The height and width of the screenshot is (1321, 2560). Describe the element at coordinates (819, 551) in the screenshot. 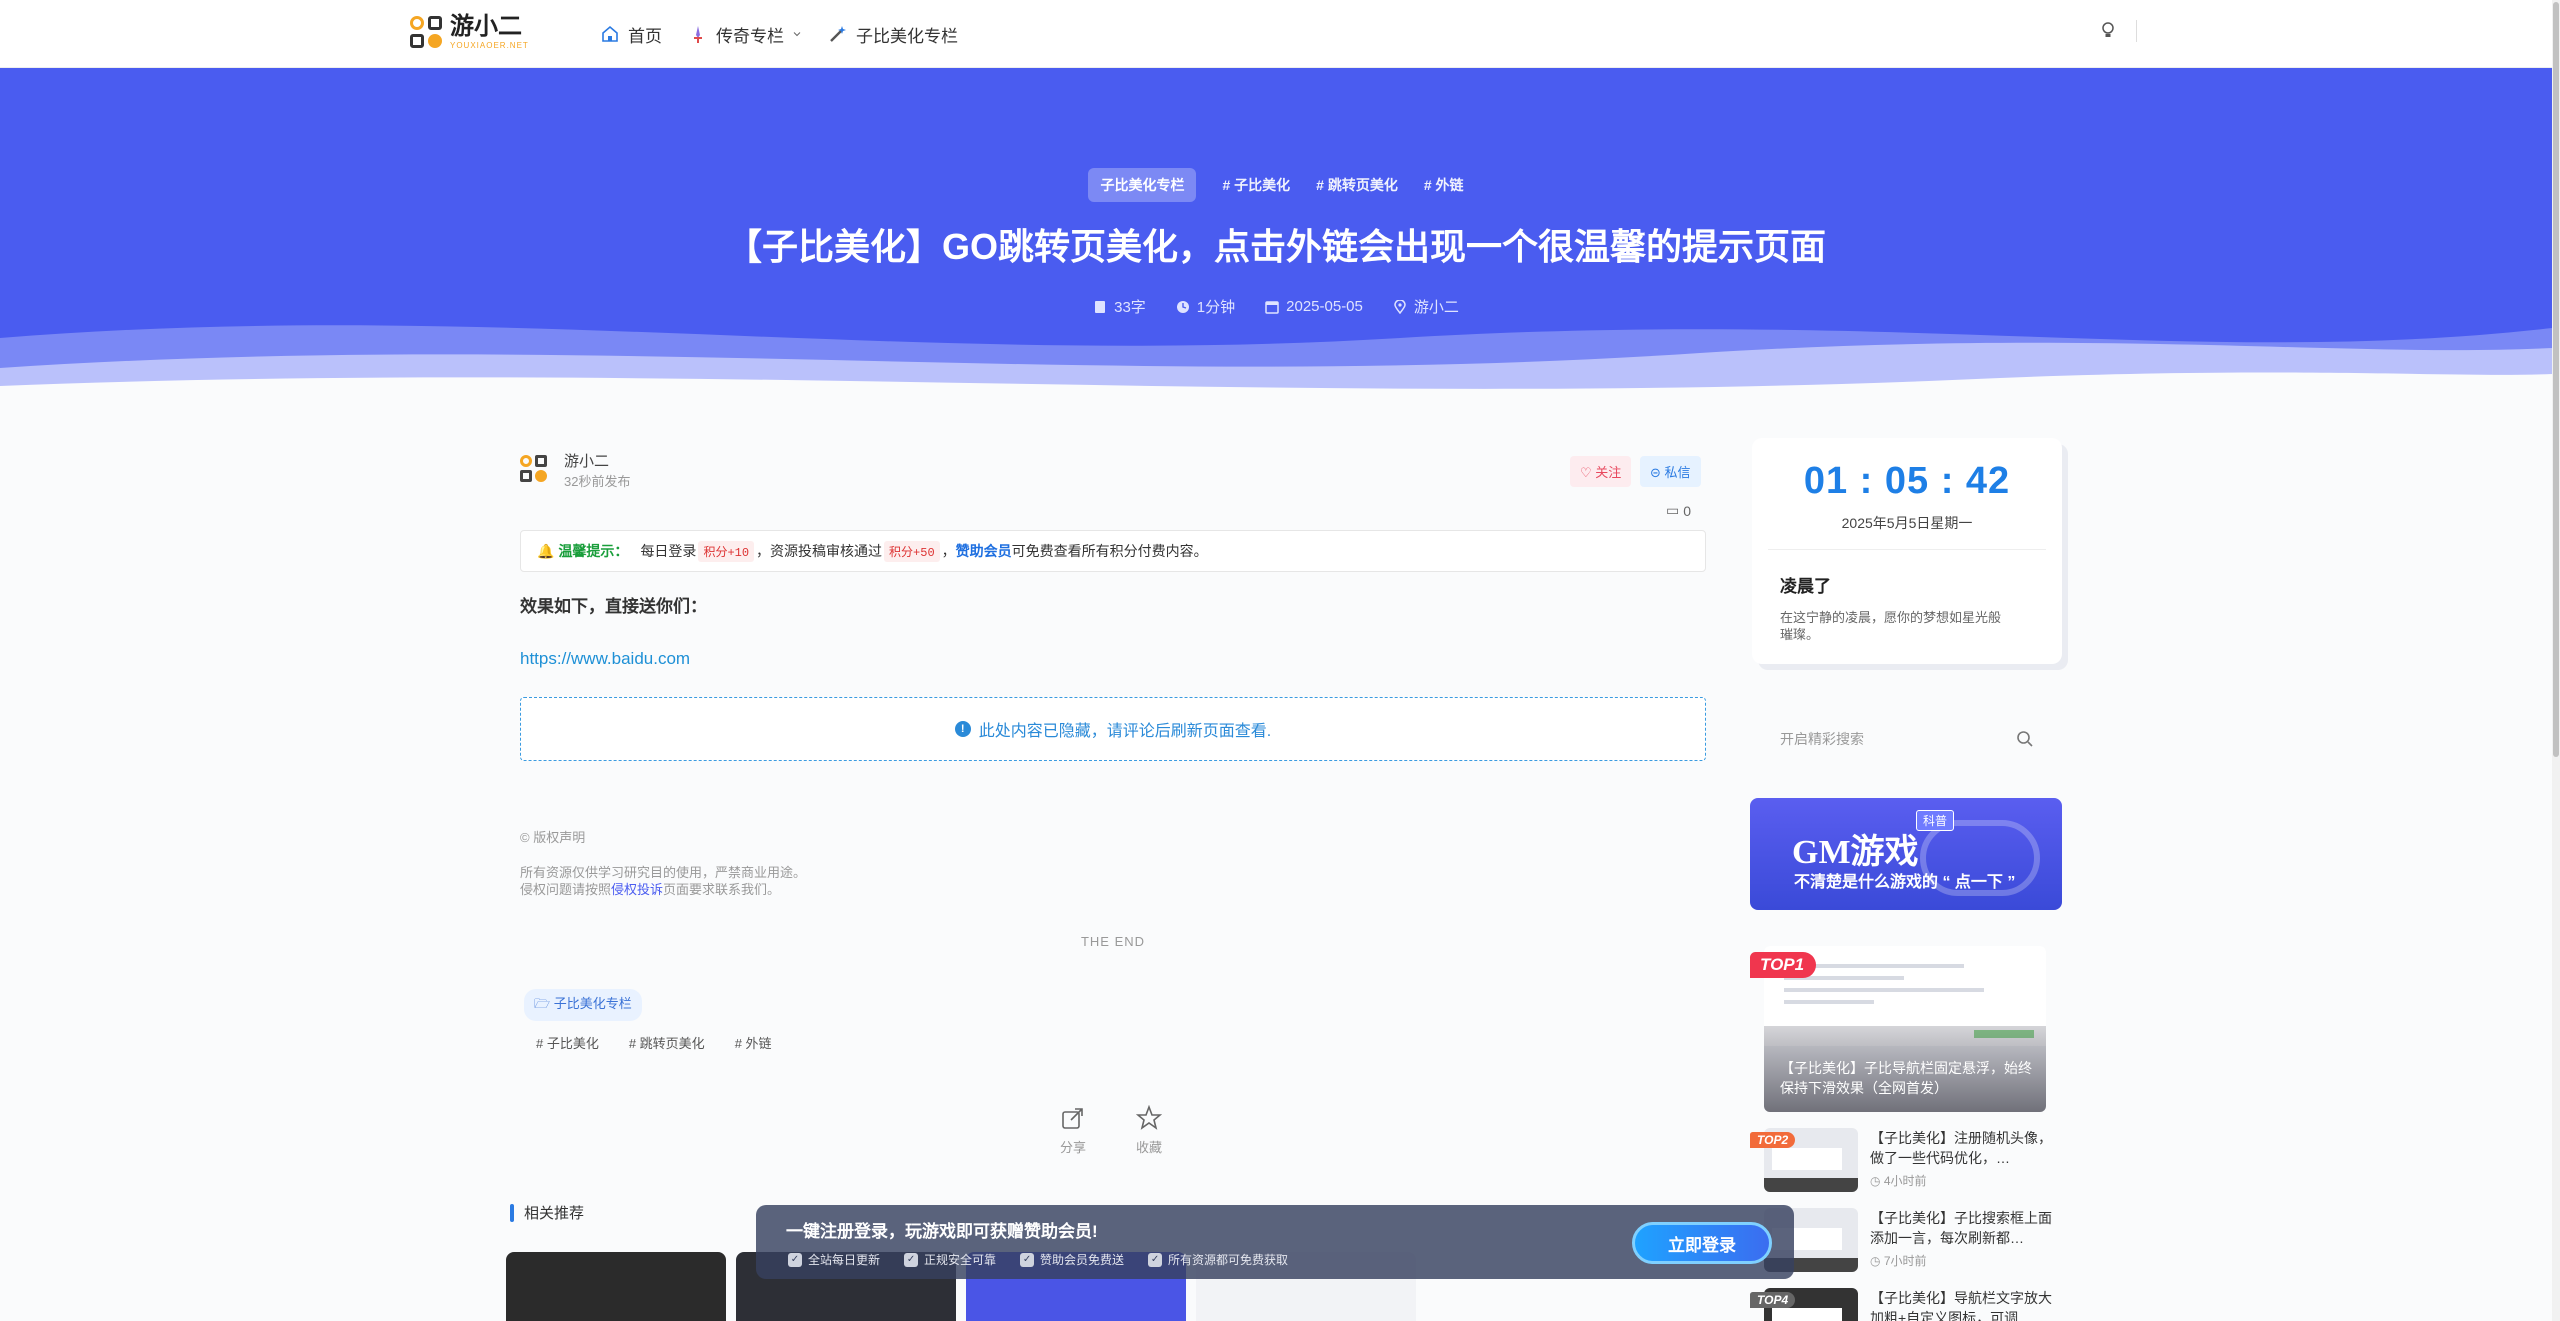

I see `notice-text: ，资源投稿审核通过` at that location.